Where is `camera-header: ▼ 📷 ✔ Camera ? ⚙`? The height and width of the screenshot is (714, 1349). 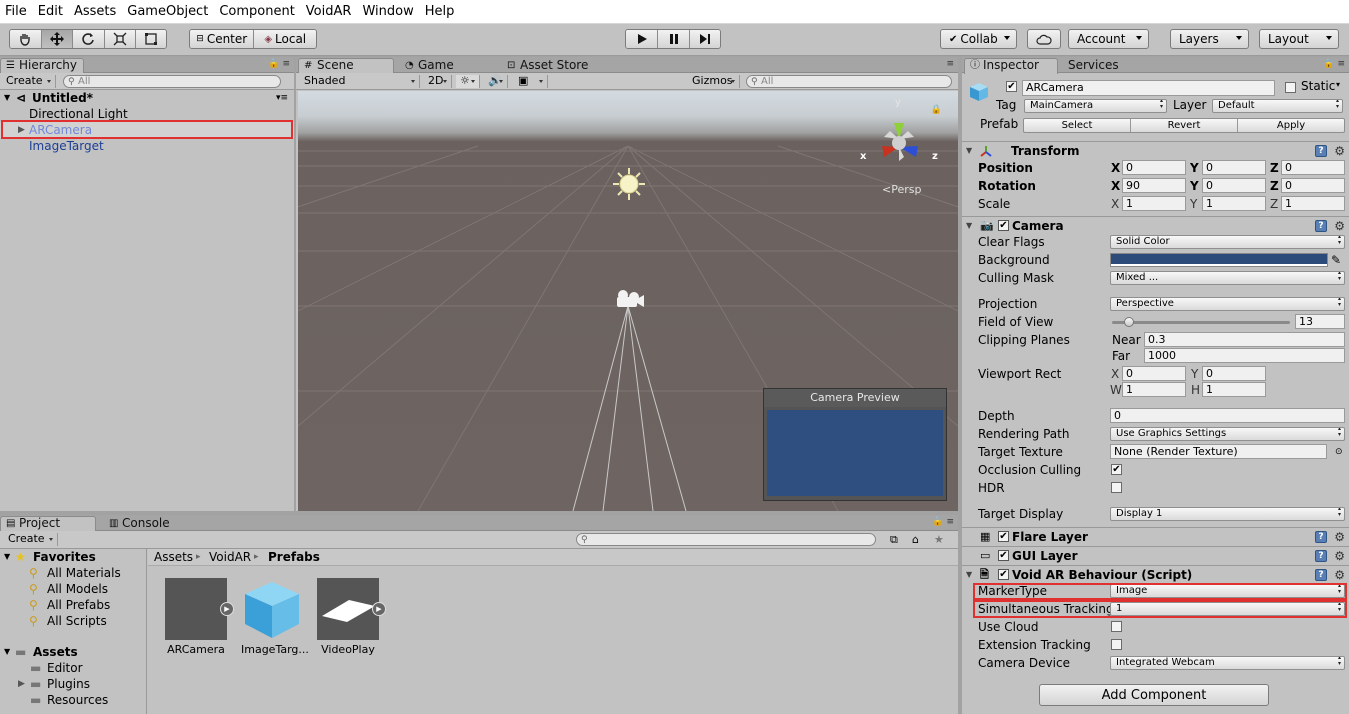 camera-header: ▼ 📷 ✔ Camera ? ⚙ is located at coordinates (1155, 225).